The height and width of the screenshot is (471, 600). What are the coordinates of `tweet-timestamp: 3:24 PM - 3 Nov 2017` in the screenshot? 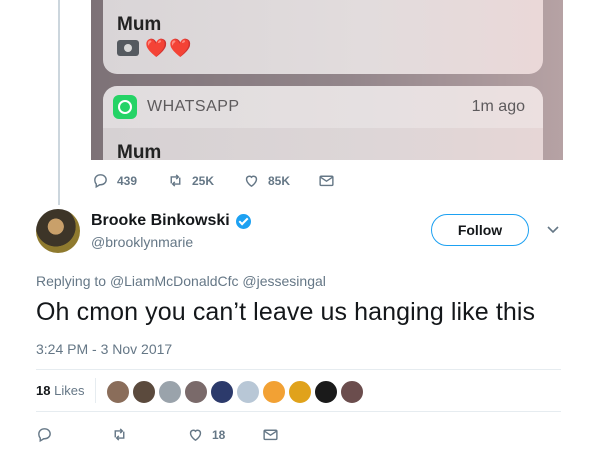 It's located at (104, 349).